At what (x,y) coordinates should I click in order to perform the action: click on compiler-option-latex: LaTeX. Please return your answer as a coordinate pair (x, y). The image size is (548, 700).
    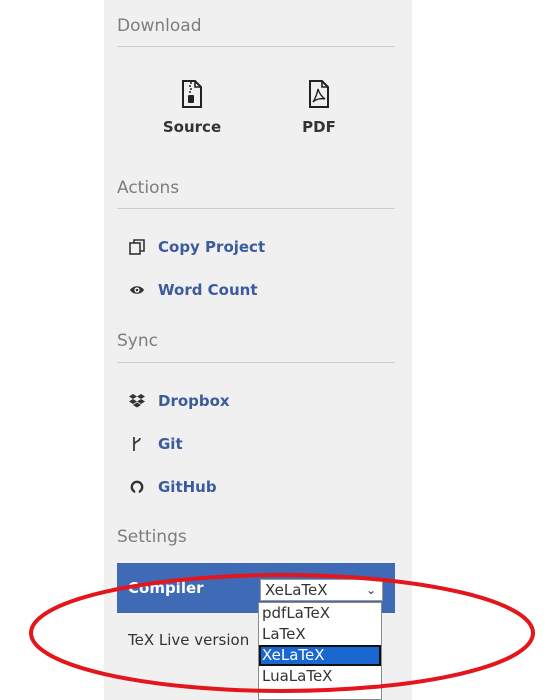
    Looking at the image, I should click on (320, 634).